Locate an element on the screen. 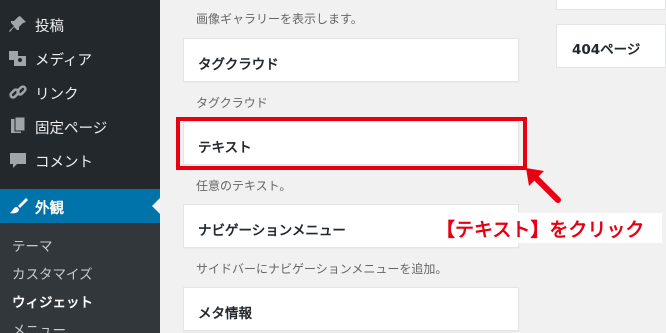 The height and width of the screenshot is (333, 666). sidebar-item-appearance: 外観 is located at coordinates (80, 206).